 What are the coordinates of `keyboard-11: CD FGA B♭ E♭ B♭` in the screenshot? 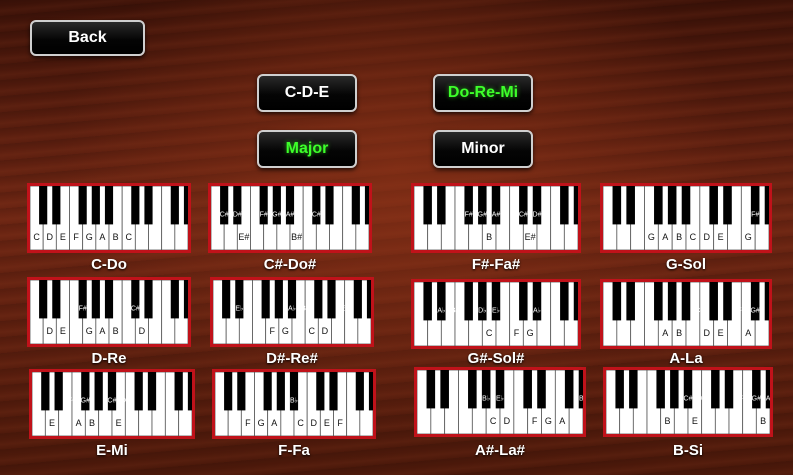 It's located at (500, 402).